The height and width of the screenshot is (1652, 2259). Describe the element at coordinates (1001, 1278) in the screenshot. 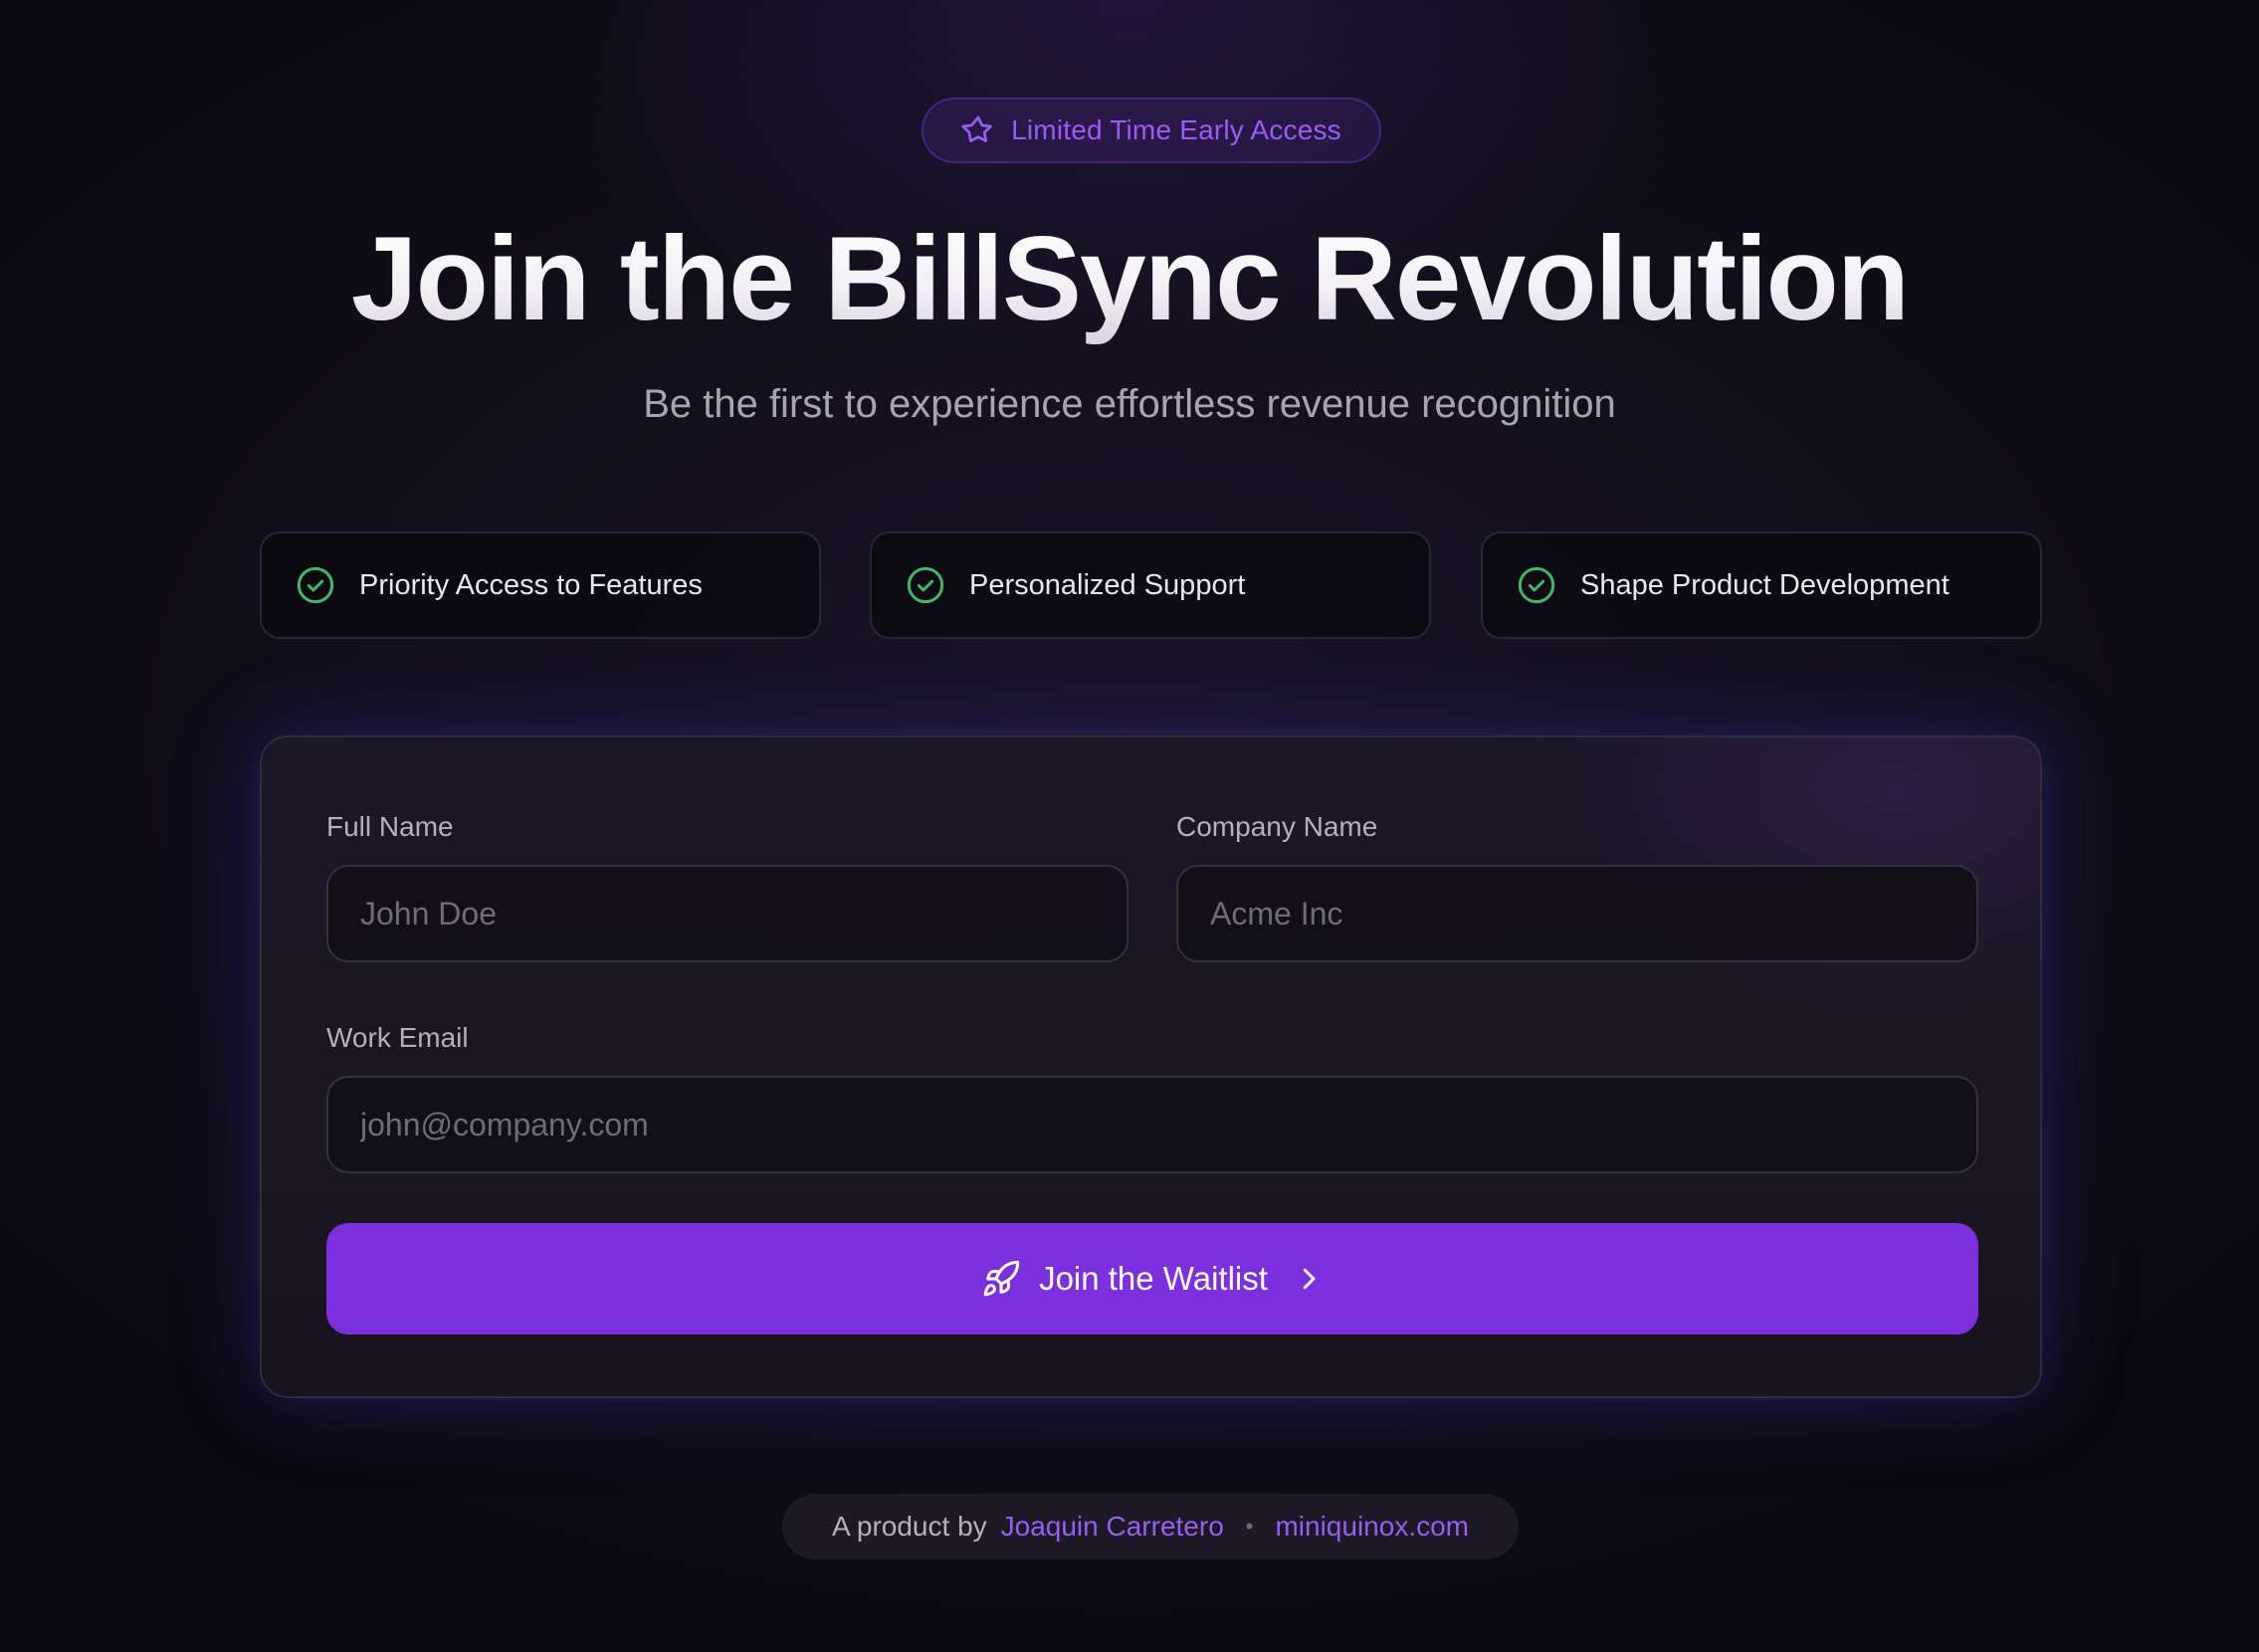

I see `rocket-icon` at that location.